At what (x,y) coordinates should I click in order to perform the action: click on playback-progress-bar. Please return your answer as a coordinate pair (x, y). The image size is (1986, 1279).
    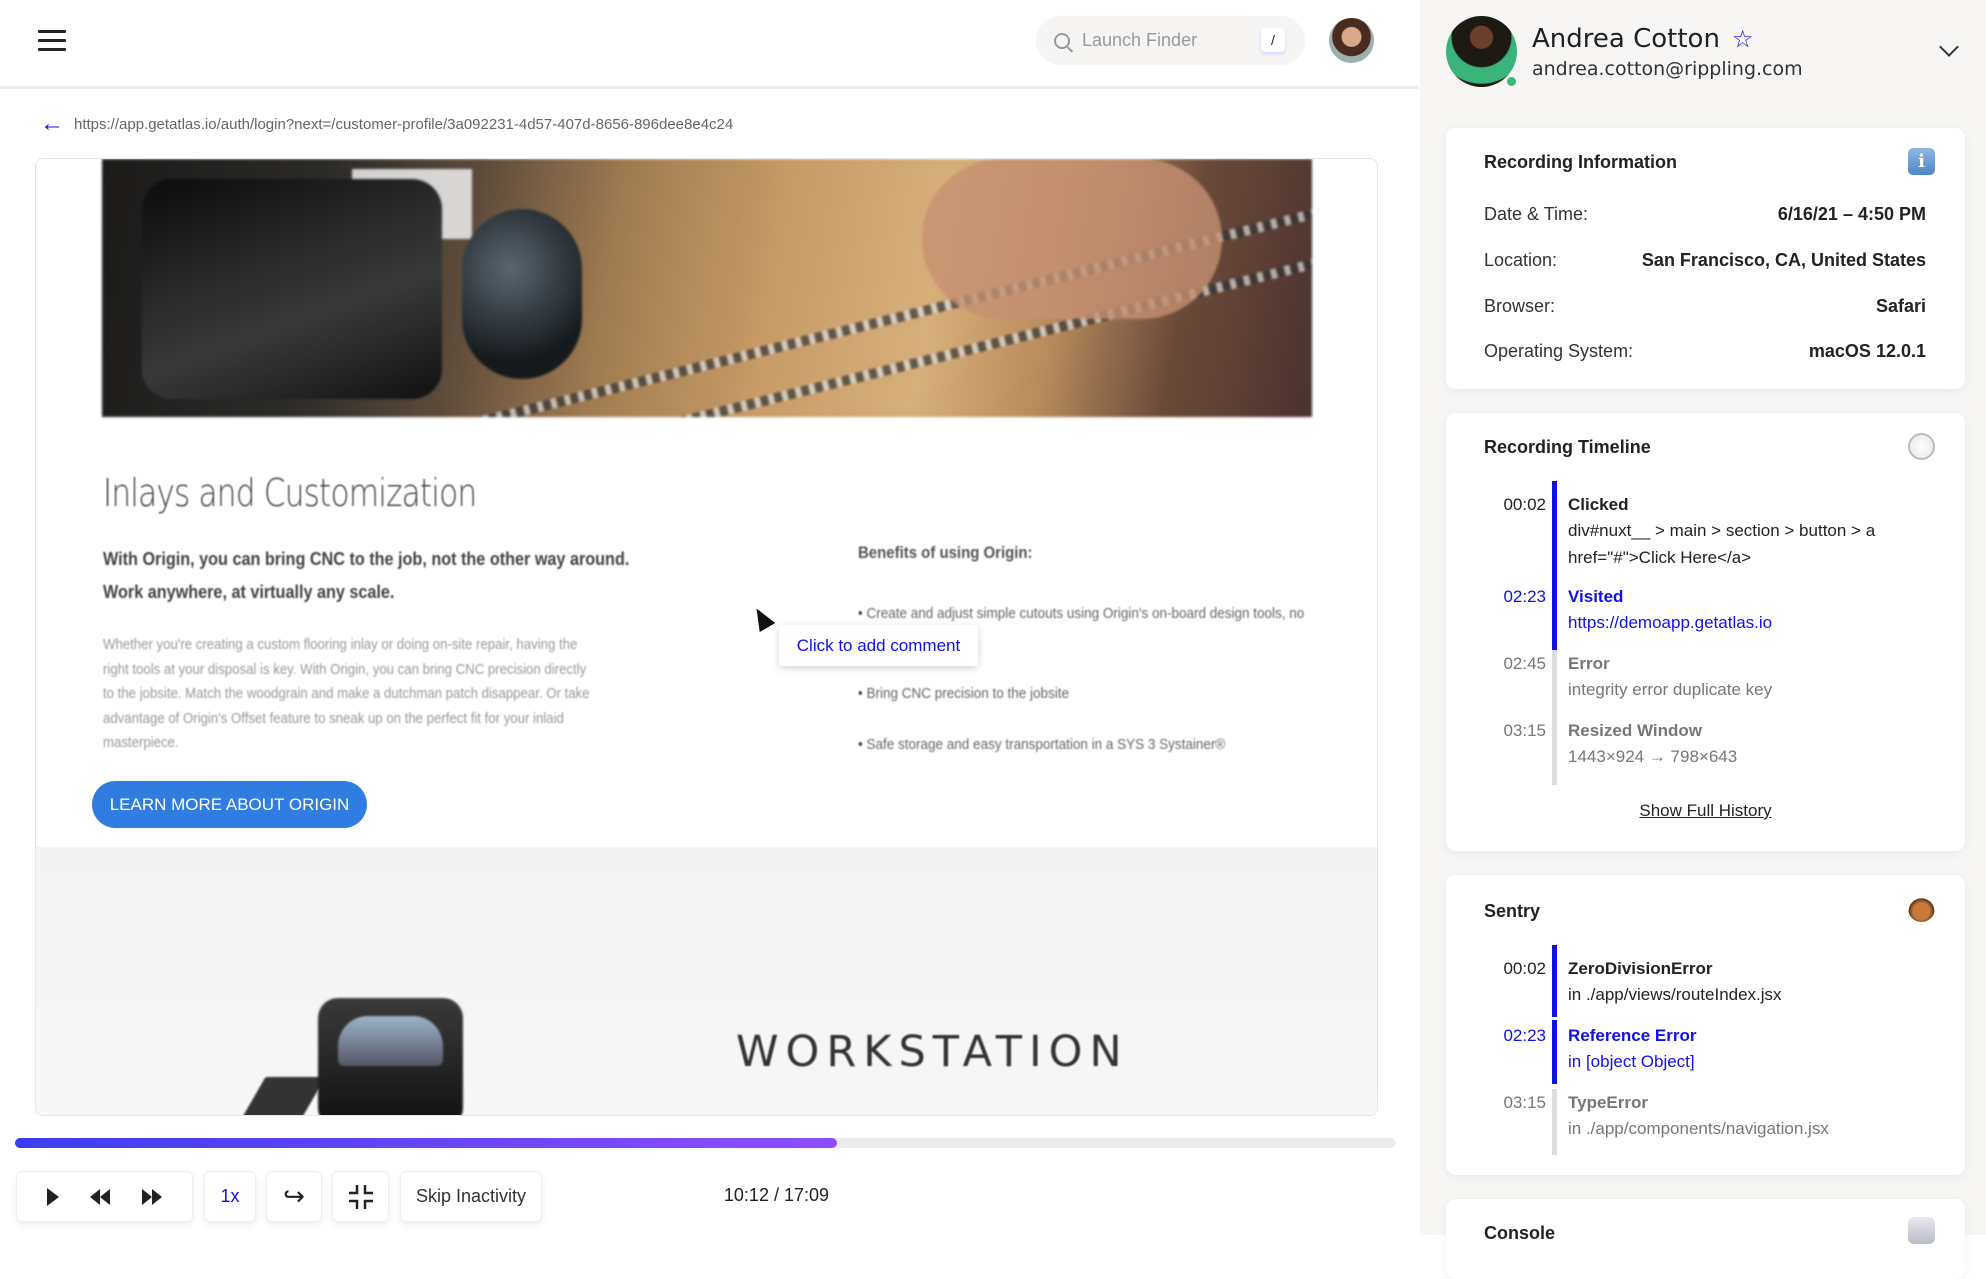
    Looking at the image, I should click on (705, 1143).